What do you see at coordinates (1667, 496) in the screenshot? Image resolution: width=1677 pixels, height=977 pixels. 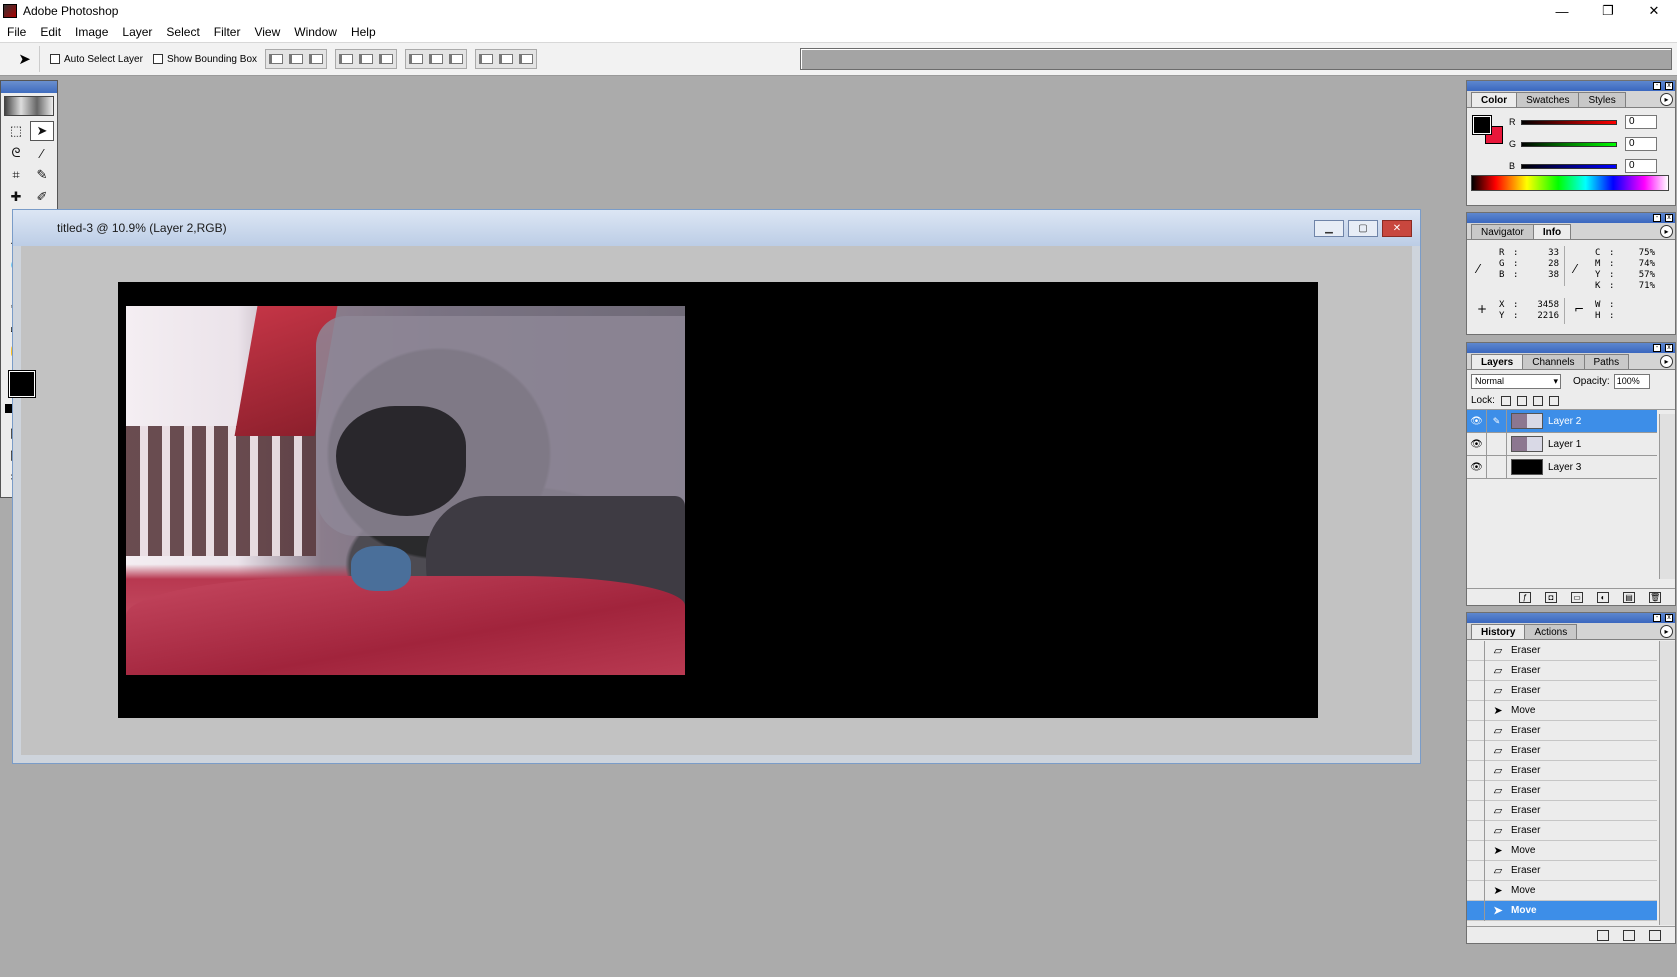 I see `layers-scrollbar` at bounding box center [1667, 496].